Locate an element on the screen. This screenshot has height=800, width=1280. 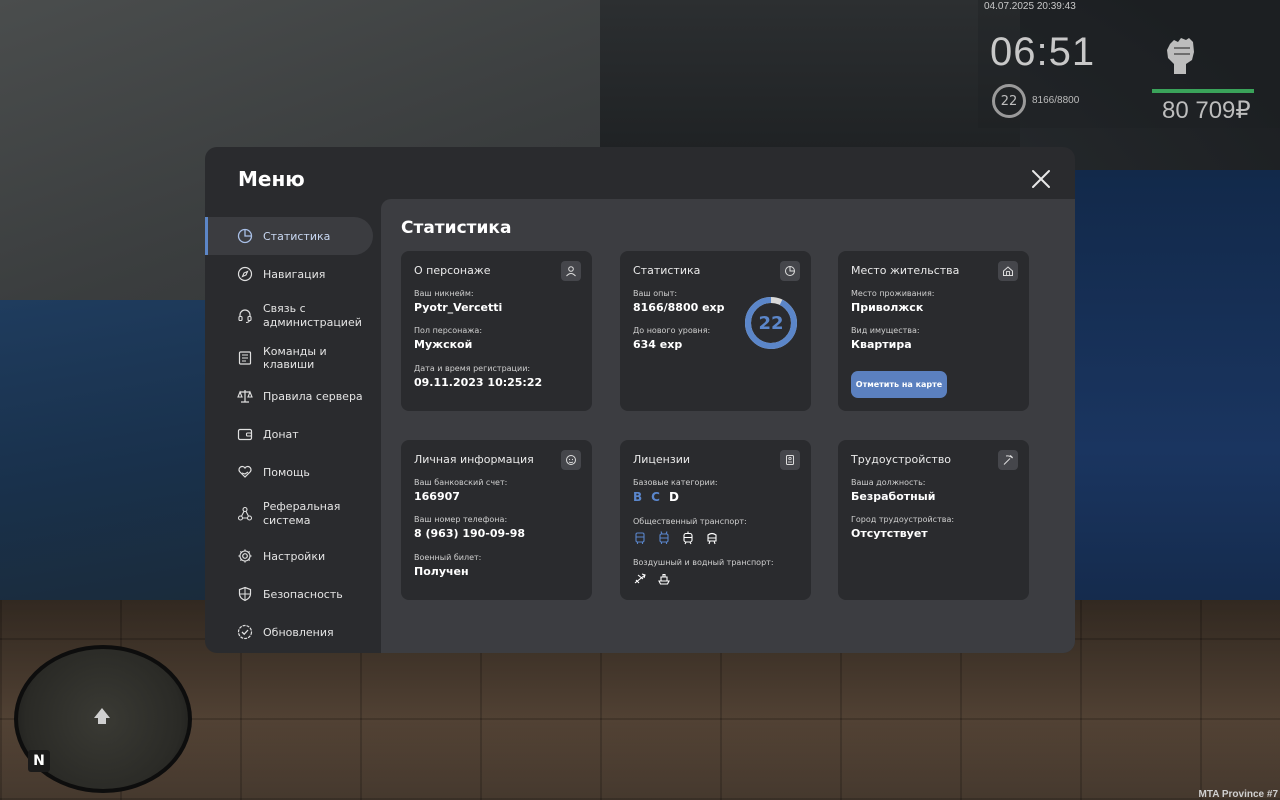
player-marker-icon is located at coordinates (102, 716).